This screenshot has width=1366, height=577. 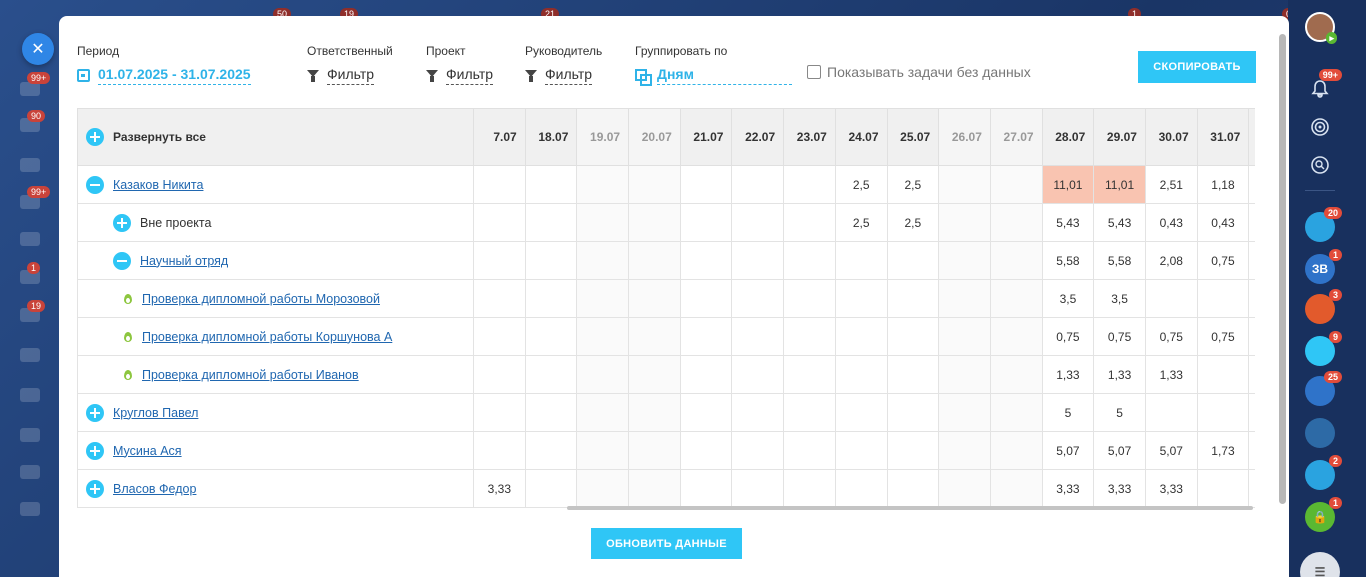 I want to click on responsible-value: Фильтр, so click(x=351, y=75).